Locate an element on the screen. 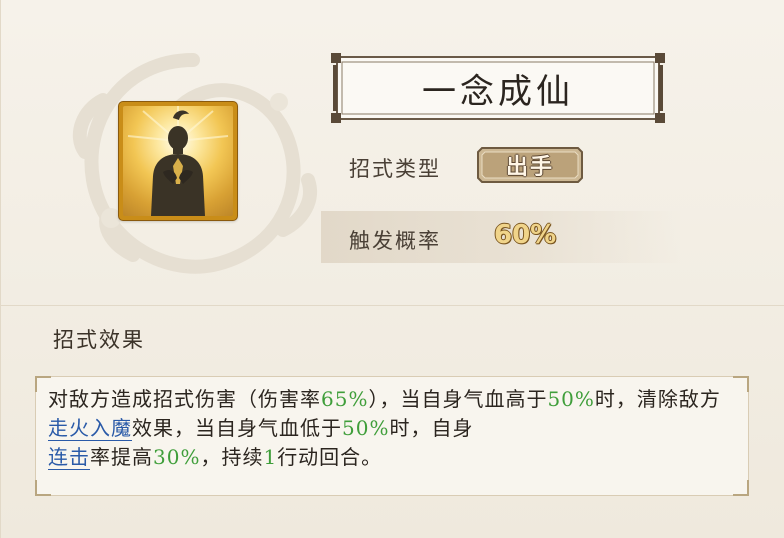 Image resolution: width=784 pixels, height=538 pixels. desc-text: 率提高 is located at coordinates (121, 457).